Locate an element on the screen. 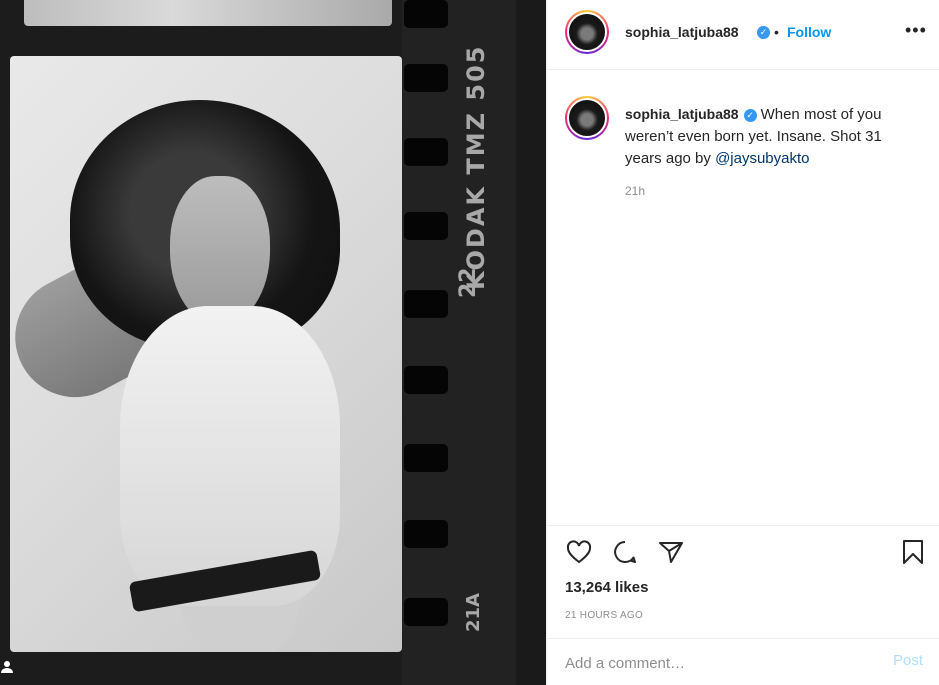  caption-mention-link: @jaysubyakto is located at coordinates (762, 158).